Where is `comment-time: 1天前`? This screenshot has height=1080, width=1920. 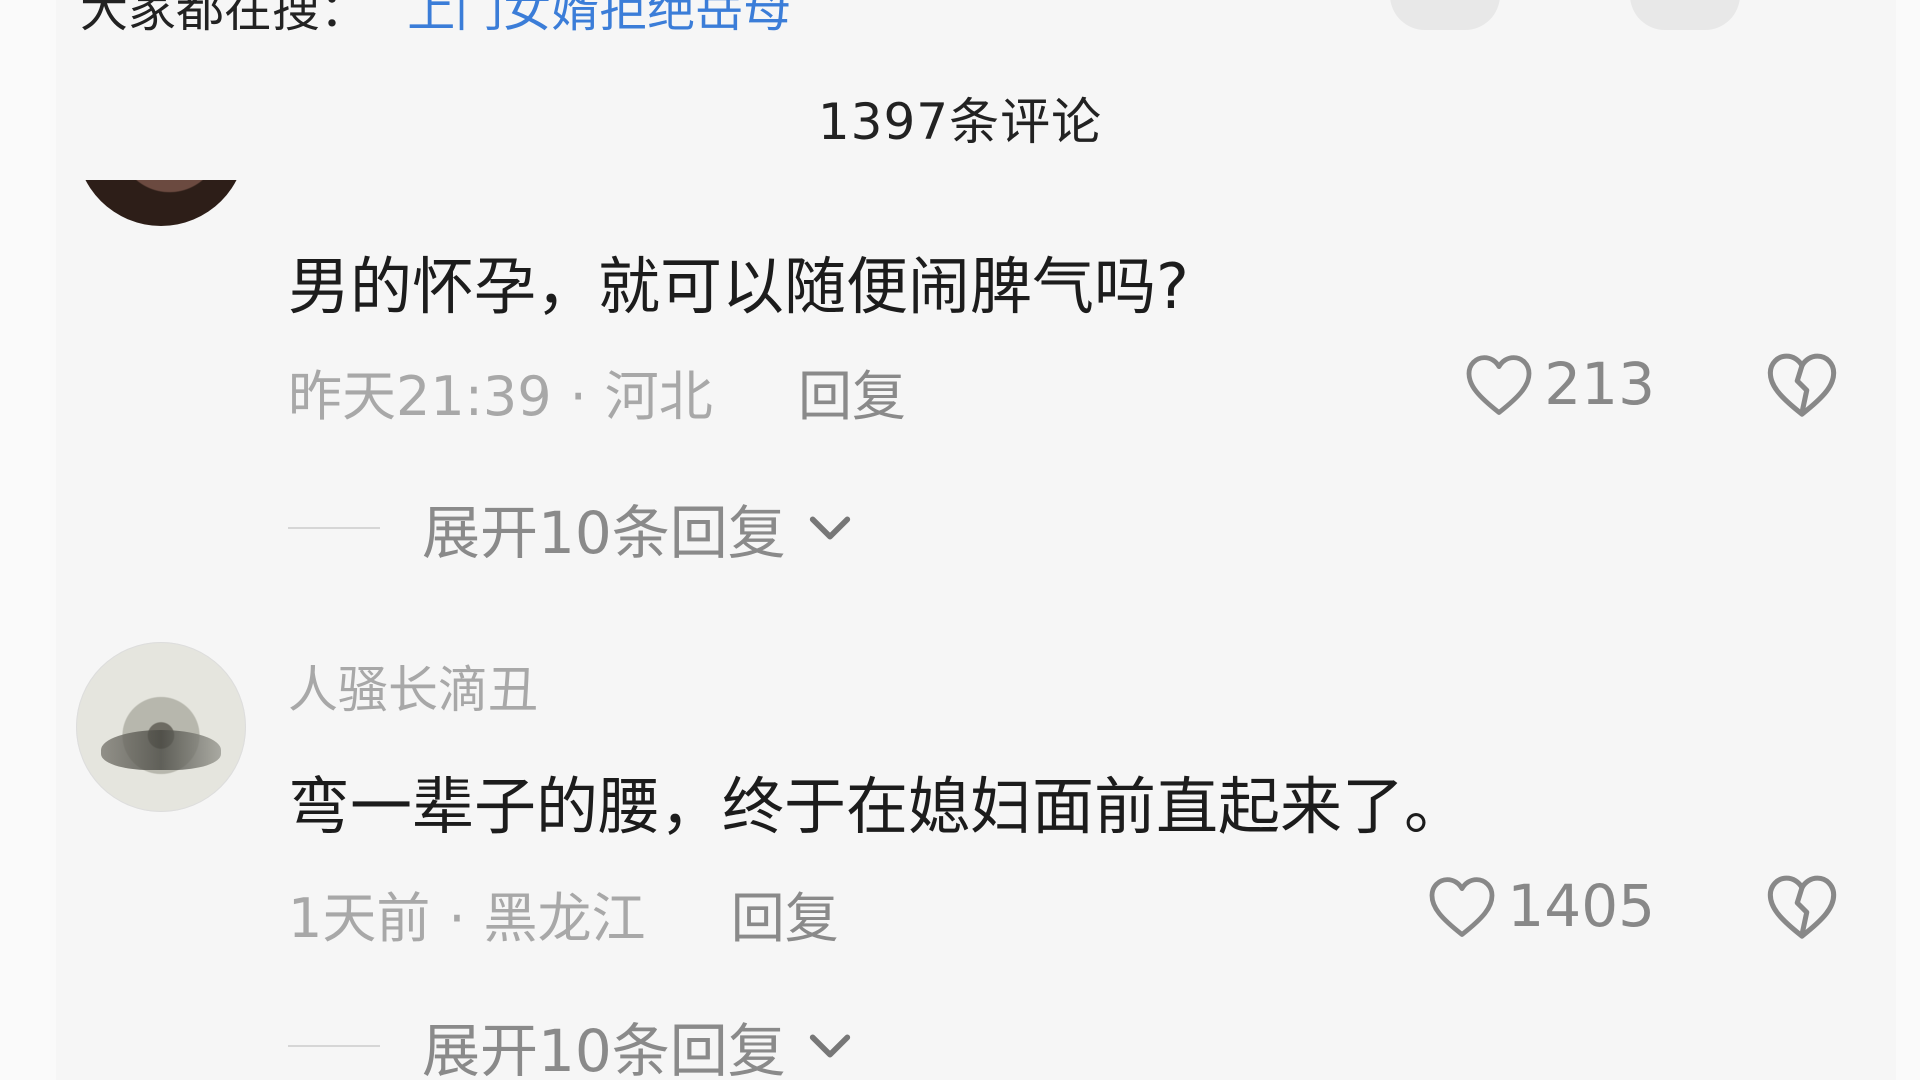 comment-time: 1天前 is located at coordinates (359, 918).